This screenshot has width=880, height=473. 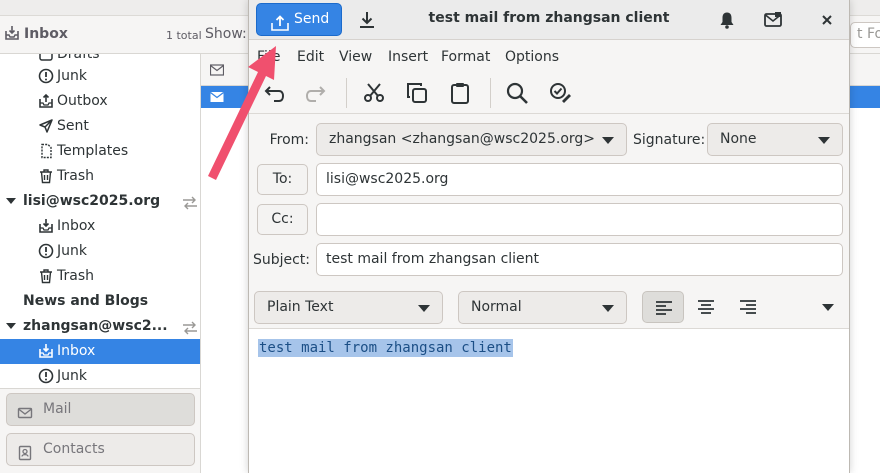 I want to click on paste-icon, so click(x=460, y=93).